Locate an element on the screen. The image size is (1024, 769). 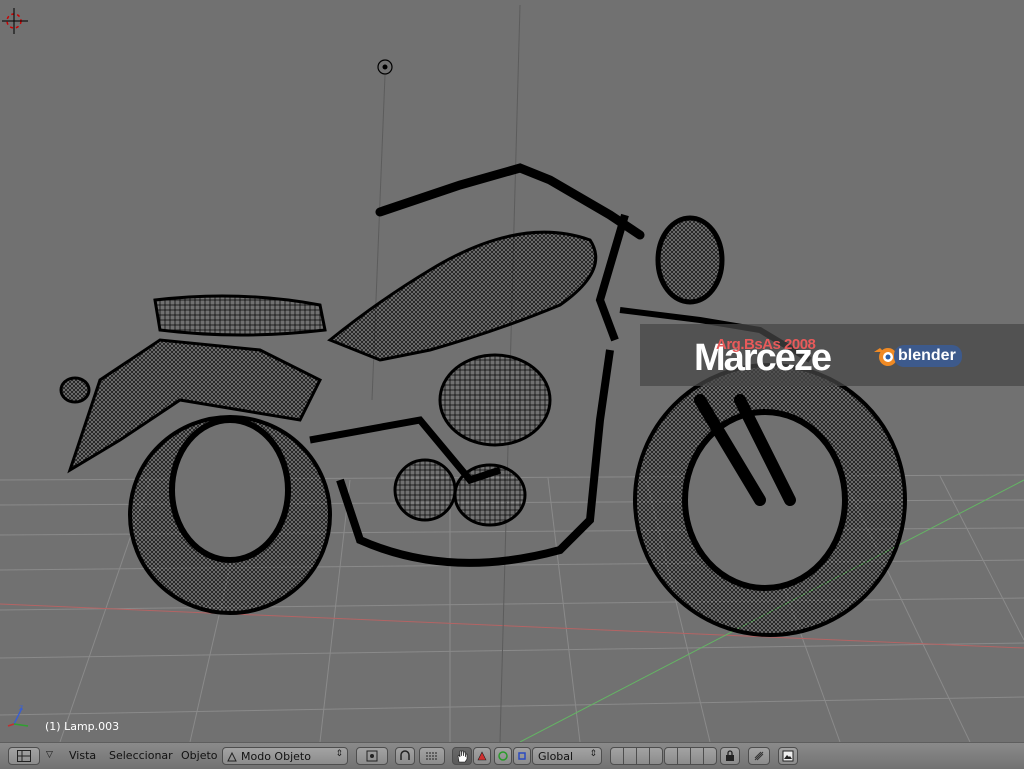
translate-icon is located at coordinates (482, 756).